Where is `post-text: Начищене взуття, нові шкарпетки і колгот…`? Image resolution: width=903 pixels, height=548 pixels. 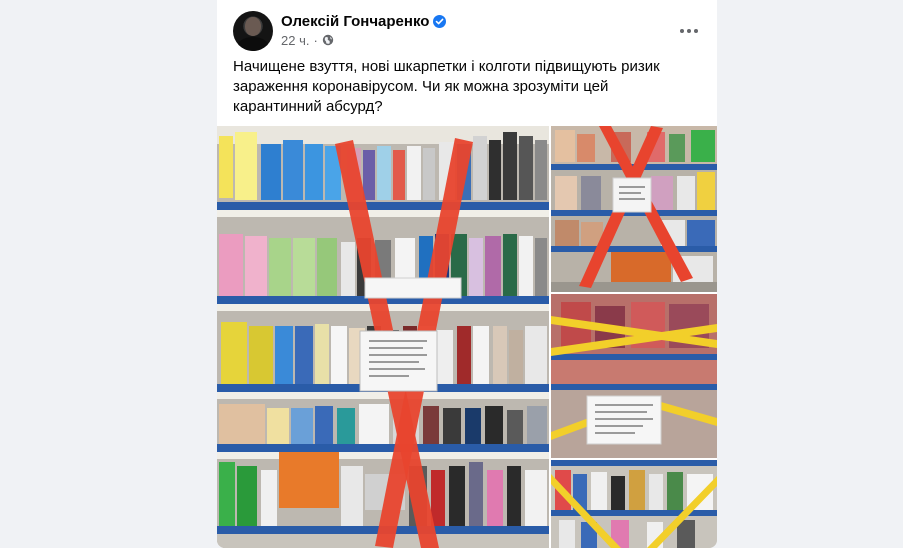 post-text: Начищене взуття, нові шкарпетки і колгот… is located at coordinates (446, 86).